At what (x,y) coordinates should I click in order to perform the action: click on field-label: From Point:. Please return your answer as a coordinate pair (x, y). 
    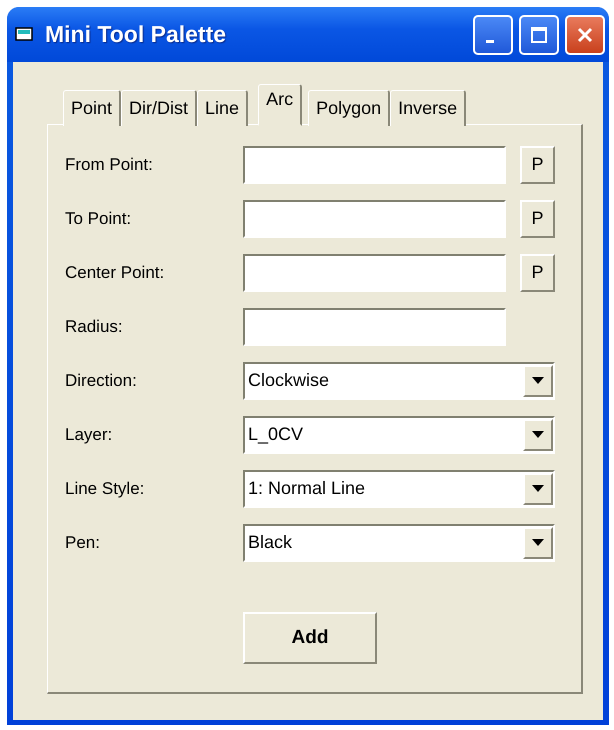
    Looking at the image, I should click on (109, 164).